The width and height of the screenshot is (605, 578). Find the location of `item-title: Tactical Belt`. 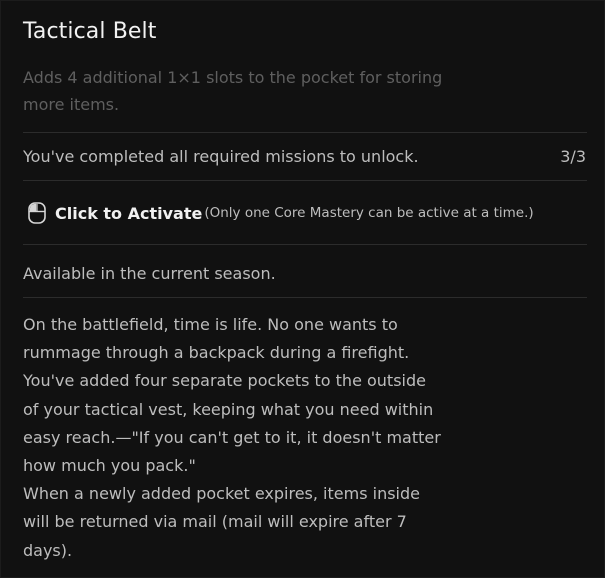

item-title: Tactical Belt is located at coordinates (90, 31).